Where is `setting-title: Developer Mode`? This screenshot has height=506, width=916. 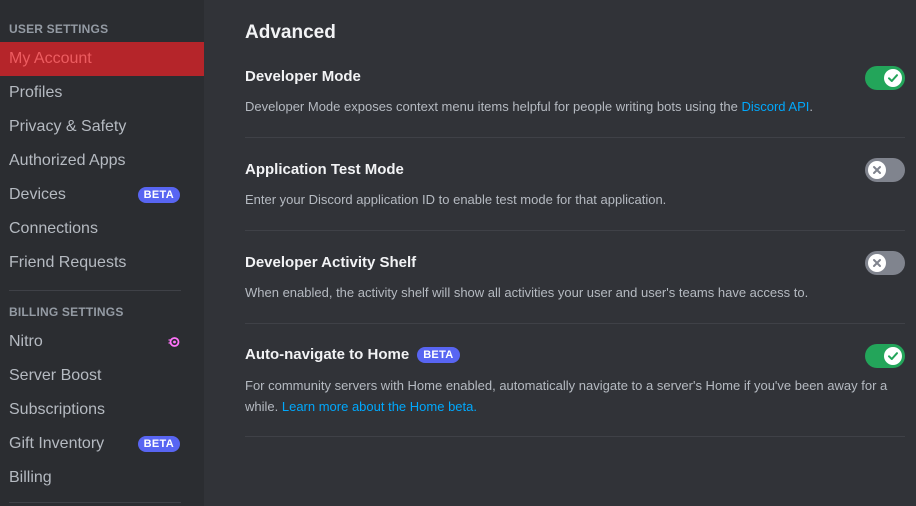 setting-title: Developer Mode is located at coordinates (303, 76).